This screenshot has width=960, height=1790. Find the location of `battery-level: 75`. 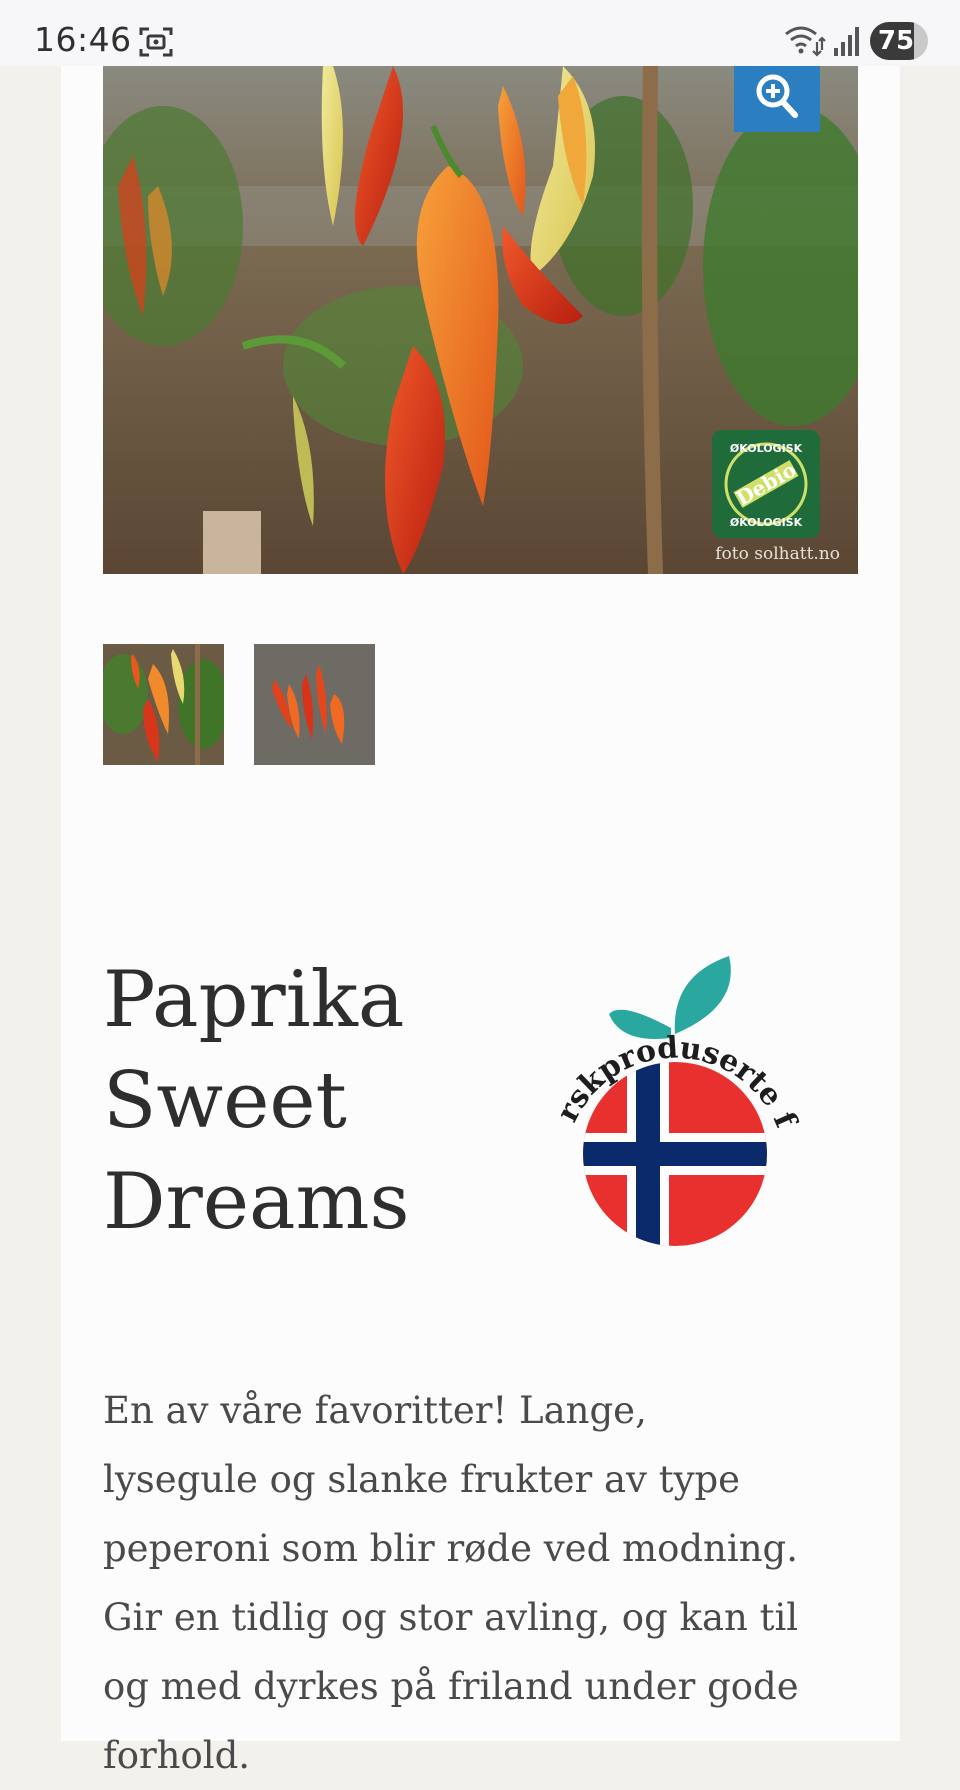

battery-level: 75 is located at coordinates (896, 41).